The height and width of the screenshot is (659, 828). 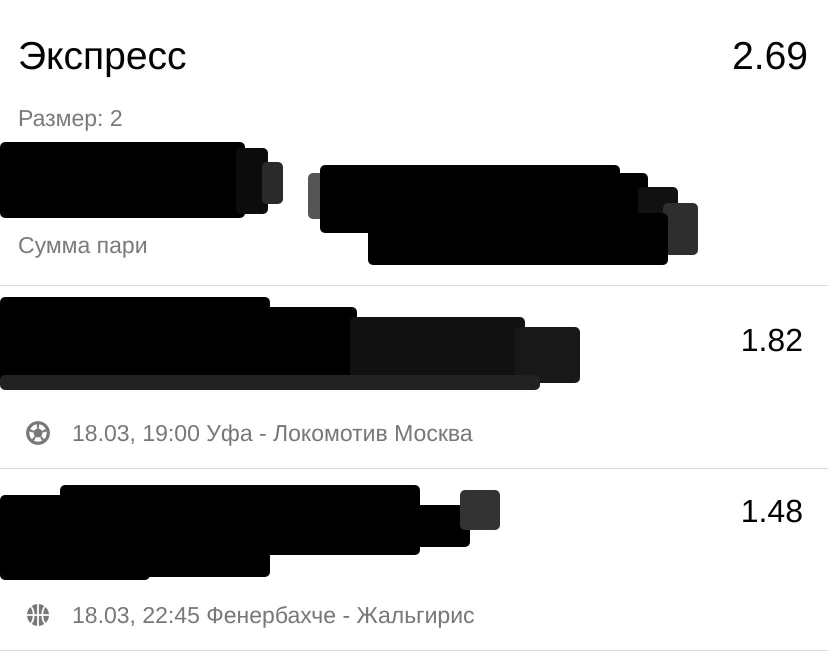 I want to click on event-info: 18.03, 22:45 Фенербахче - Жальгирис, so click(x=273, y=615).